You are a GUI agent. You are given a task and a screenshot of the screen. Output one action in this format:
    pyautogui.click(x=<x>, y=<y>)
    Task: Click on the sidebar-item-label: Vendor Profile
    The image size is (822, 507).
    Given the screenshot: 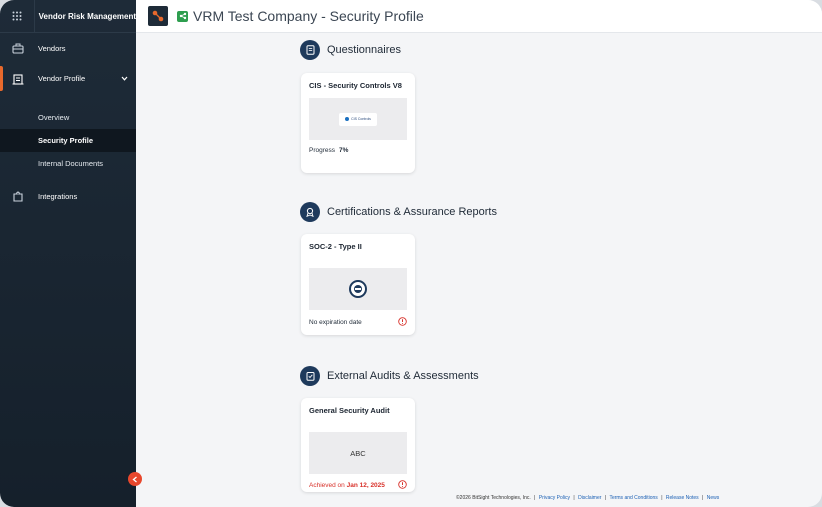 What is the action you would take?
    pyautogui.click(x=62, y=78)
    